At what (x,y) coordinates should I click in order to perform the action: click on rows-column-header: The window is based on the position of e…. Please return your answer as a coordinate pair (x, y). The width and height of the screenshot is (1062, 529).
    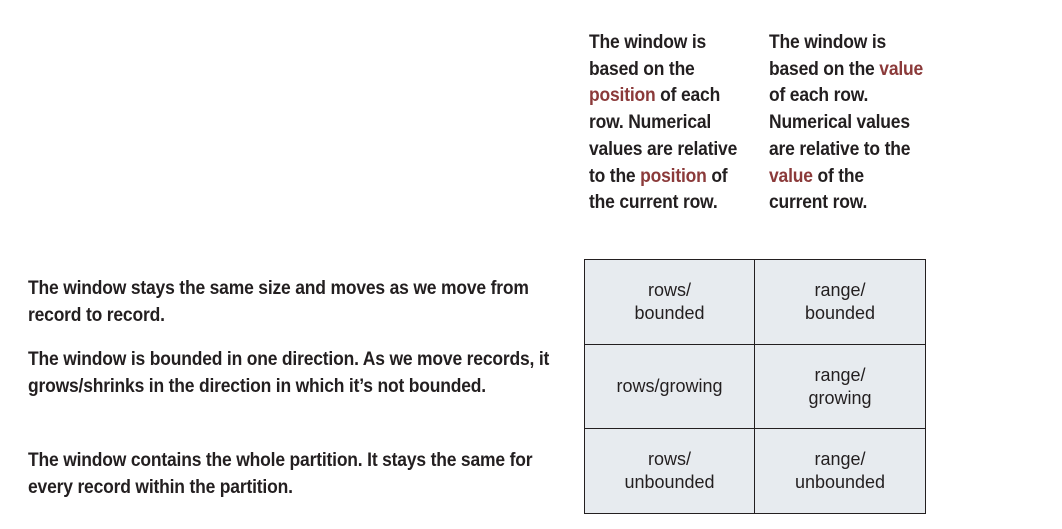
    Looking at the image, I should click on (667, 123).